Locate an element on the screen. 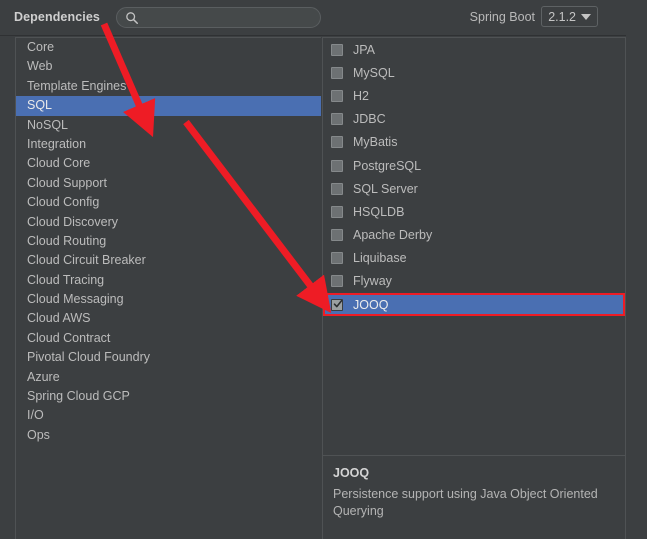 The image size is (647, 539). dependency-label: JPA is located at coordinates (364, 49).